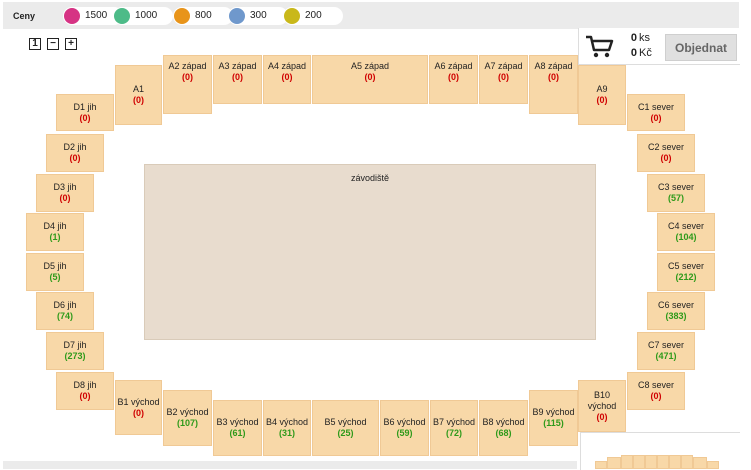 The width and height of the screenshot is (751, 470). Describe the element at coordinates (237, 433) in the screenshot. I see `sector-availability: (61)` at that location.